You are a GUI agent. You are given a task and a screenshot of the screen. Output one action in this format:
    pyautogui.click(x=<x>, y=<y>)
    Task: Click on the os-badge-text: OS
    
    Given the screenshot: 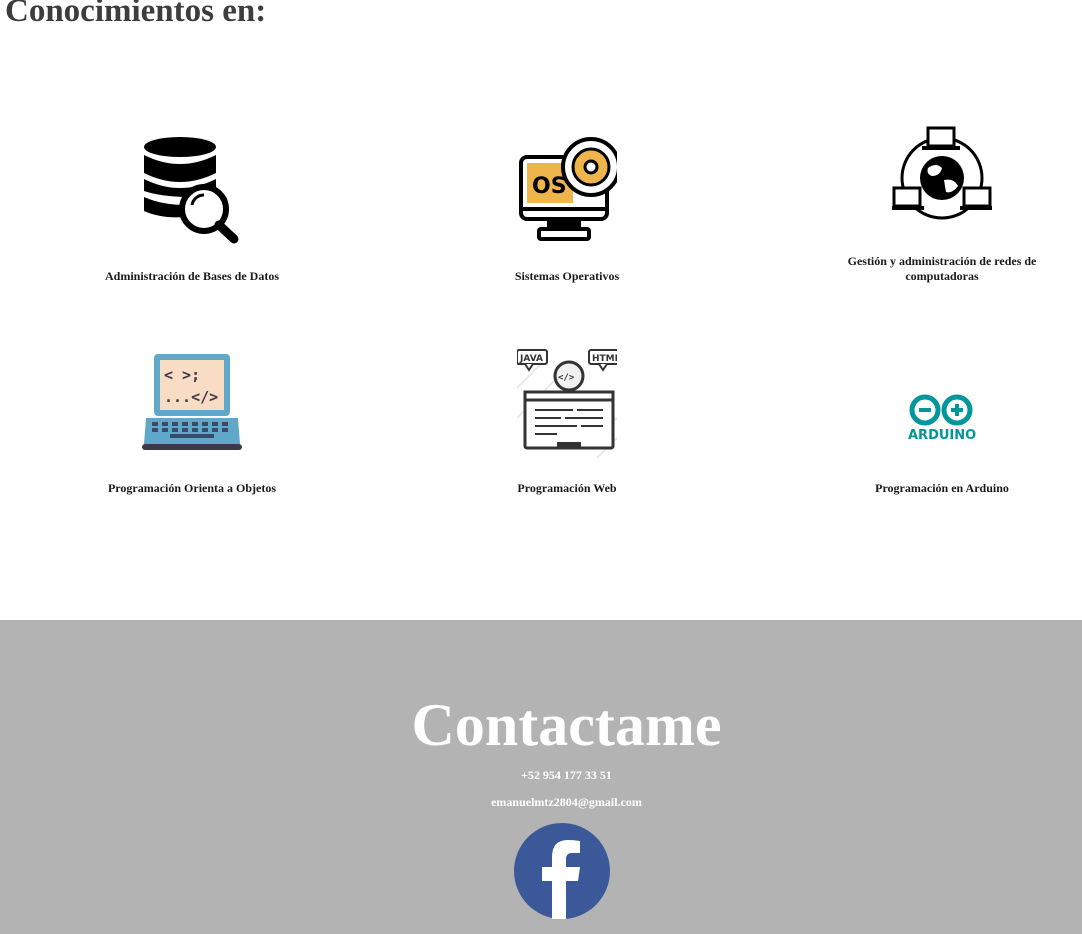 What is the action you would take?
    pyautogui.click(x=549, y=186)
    